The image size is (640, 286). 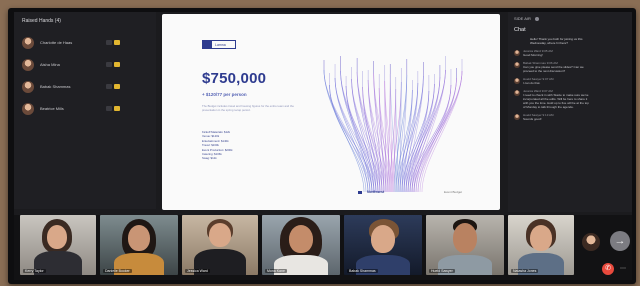 I want to click on slide-footer-label: Event Budget, so click(x=453, y=192).